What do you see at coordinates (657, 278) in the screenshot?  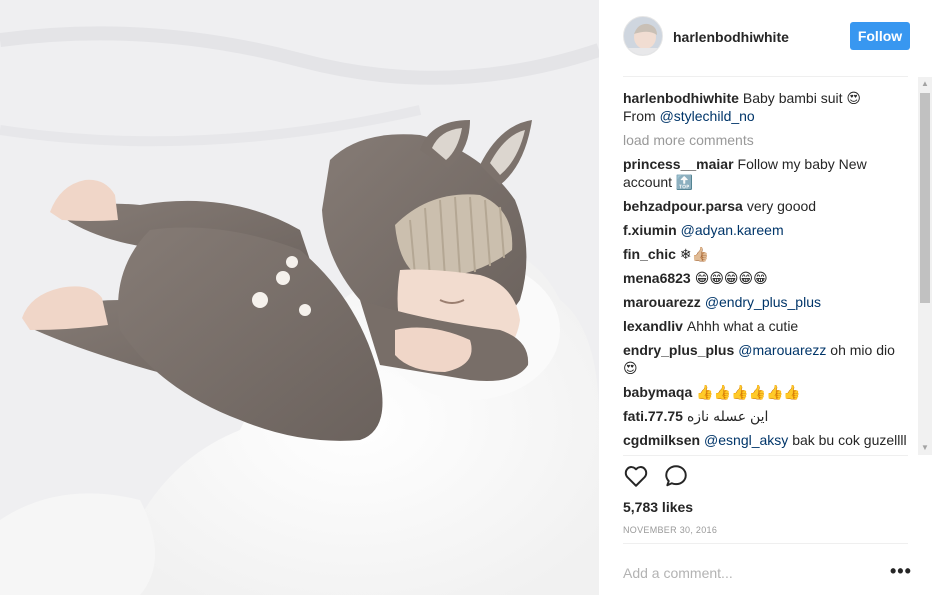 I see `comment-username: mena6823` at bounding box center [657, 278].